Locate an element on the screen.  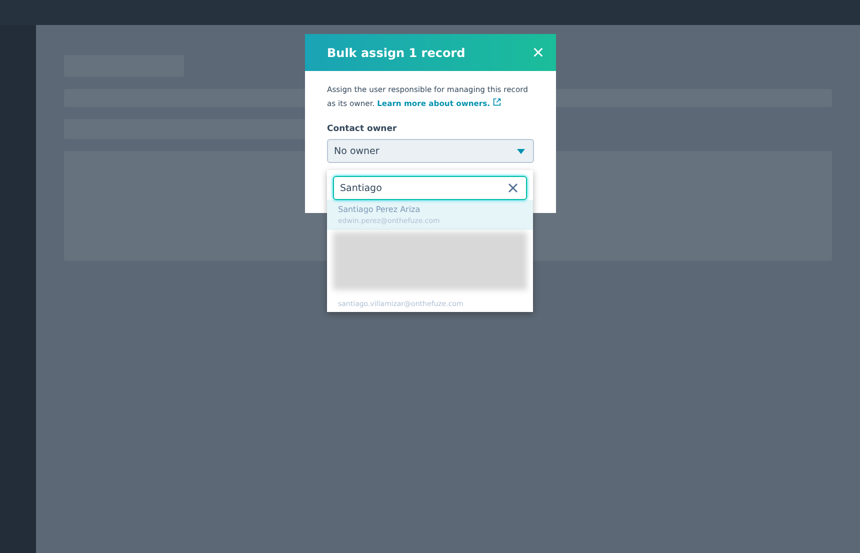
caret-icon is located at coordinates (521, 151).